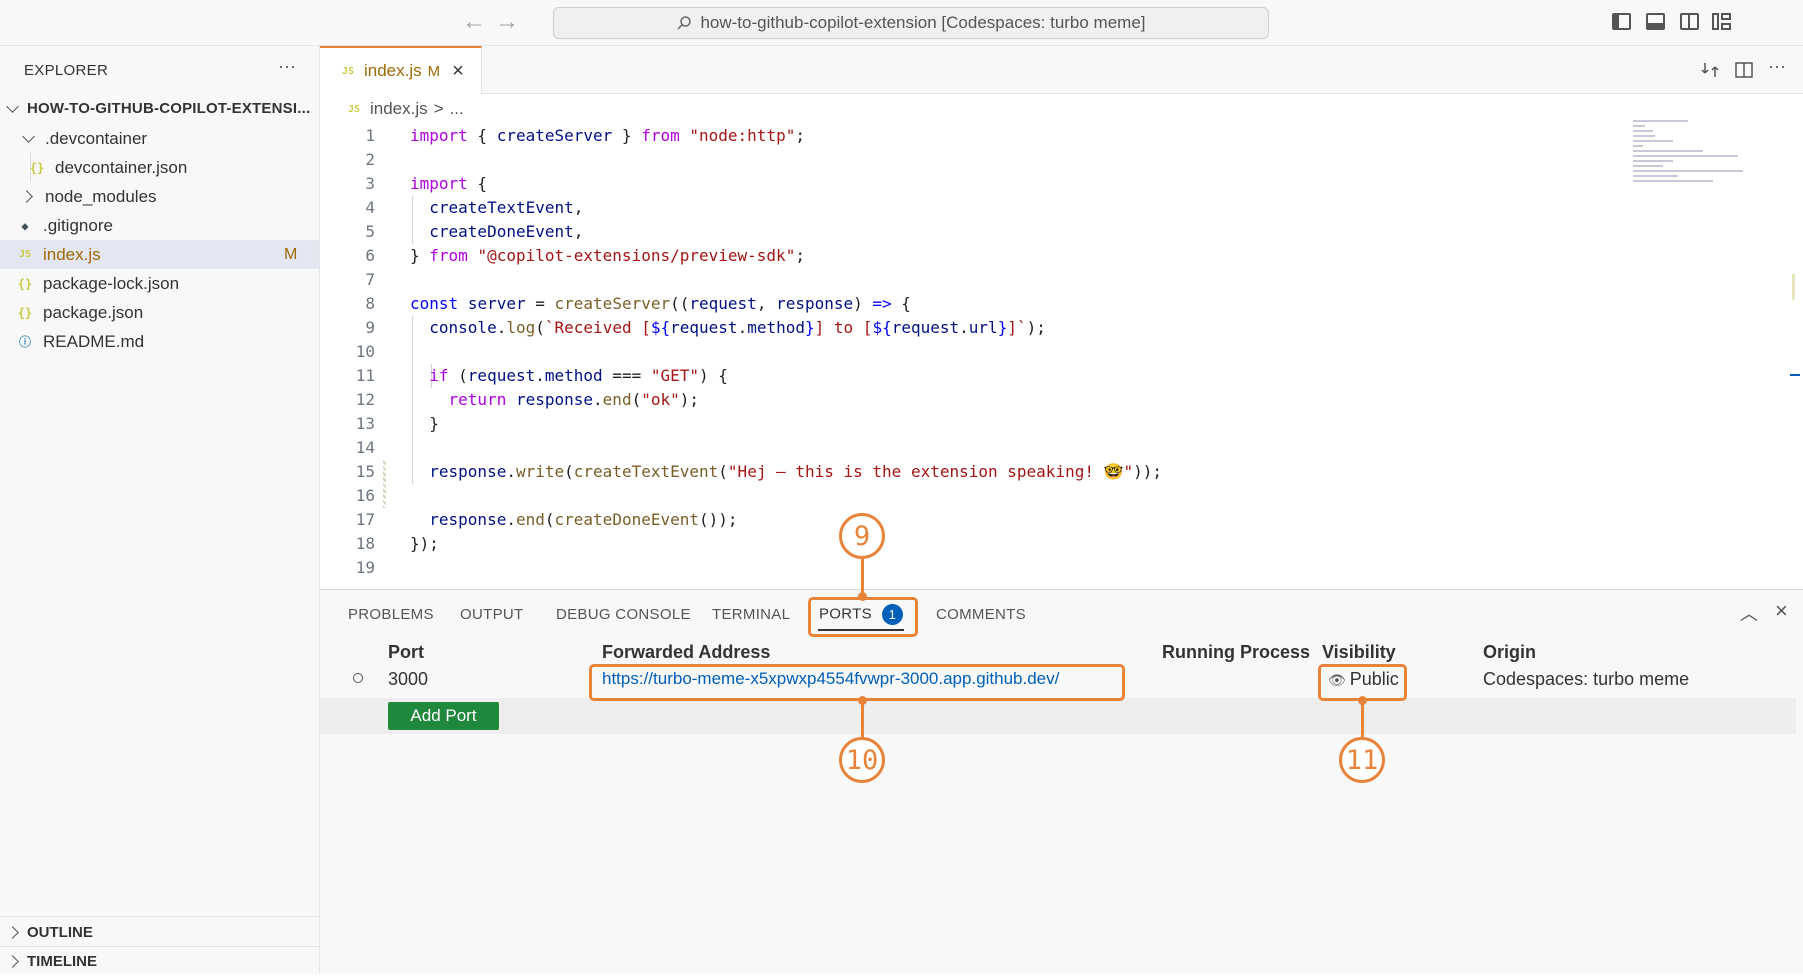 This screenshot has width=1803, height=976. What do you see at coordinates (1721, 21) in the screenshot?
I see `customize-layout-icon` at bounding box center [1721, 21].